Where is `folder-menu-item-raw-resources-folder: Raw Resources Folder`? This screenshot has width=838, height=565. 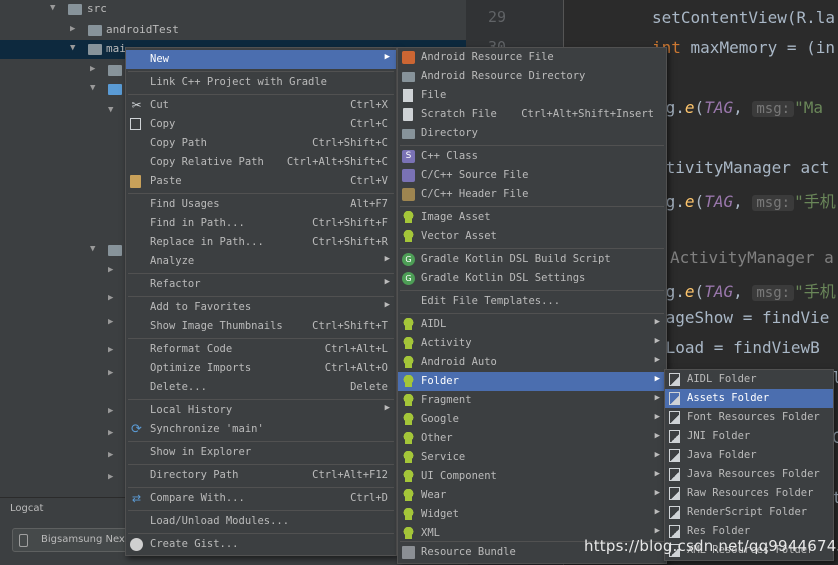 folder-menu-item-raw-resources-folder: Raw Resources Folder is located at coordinates (749, 493).